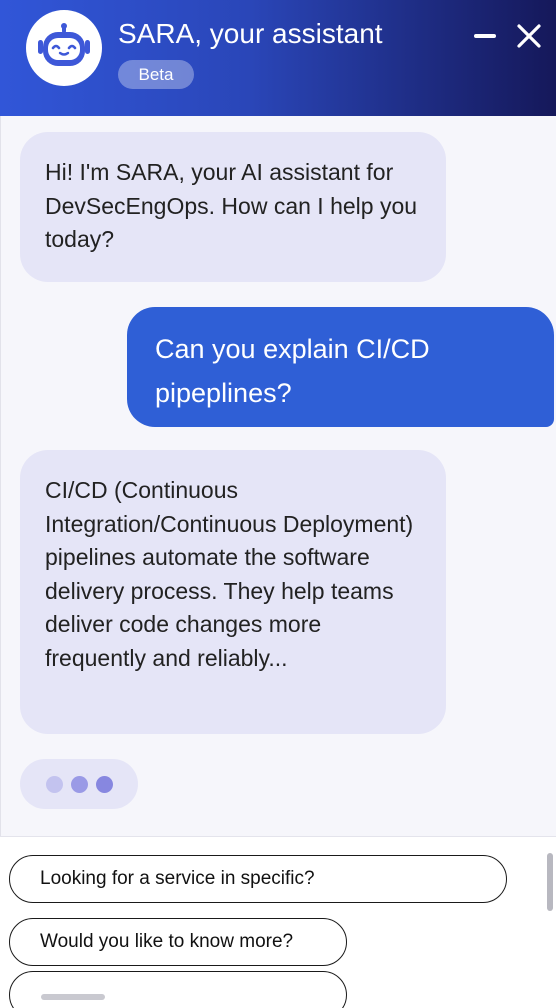 The image size is (556, 1008). I want to click on minimize-icon, so click(485, 36).